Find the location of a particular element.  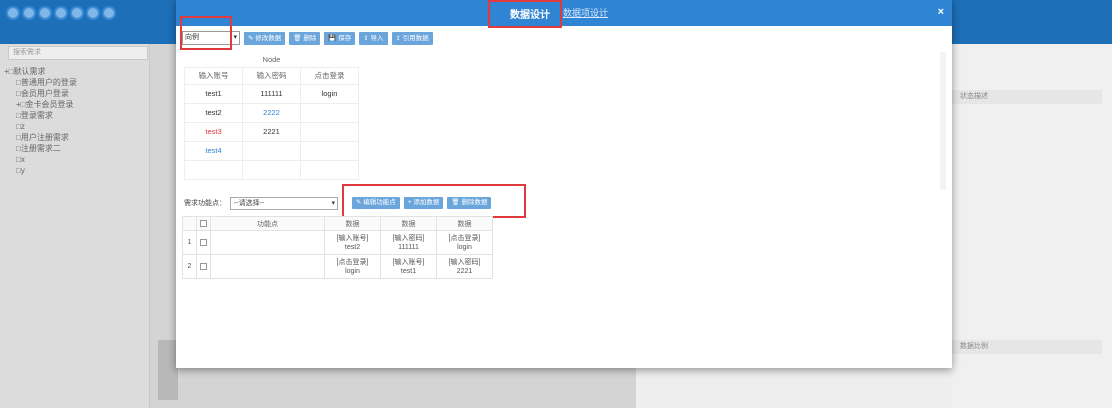

data-cell: [输入账号] test1 is located at coordinates (408, 266).